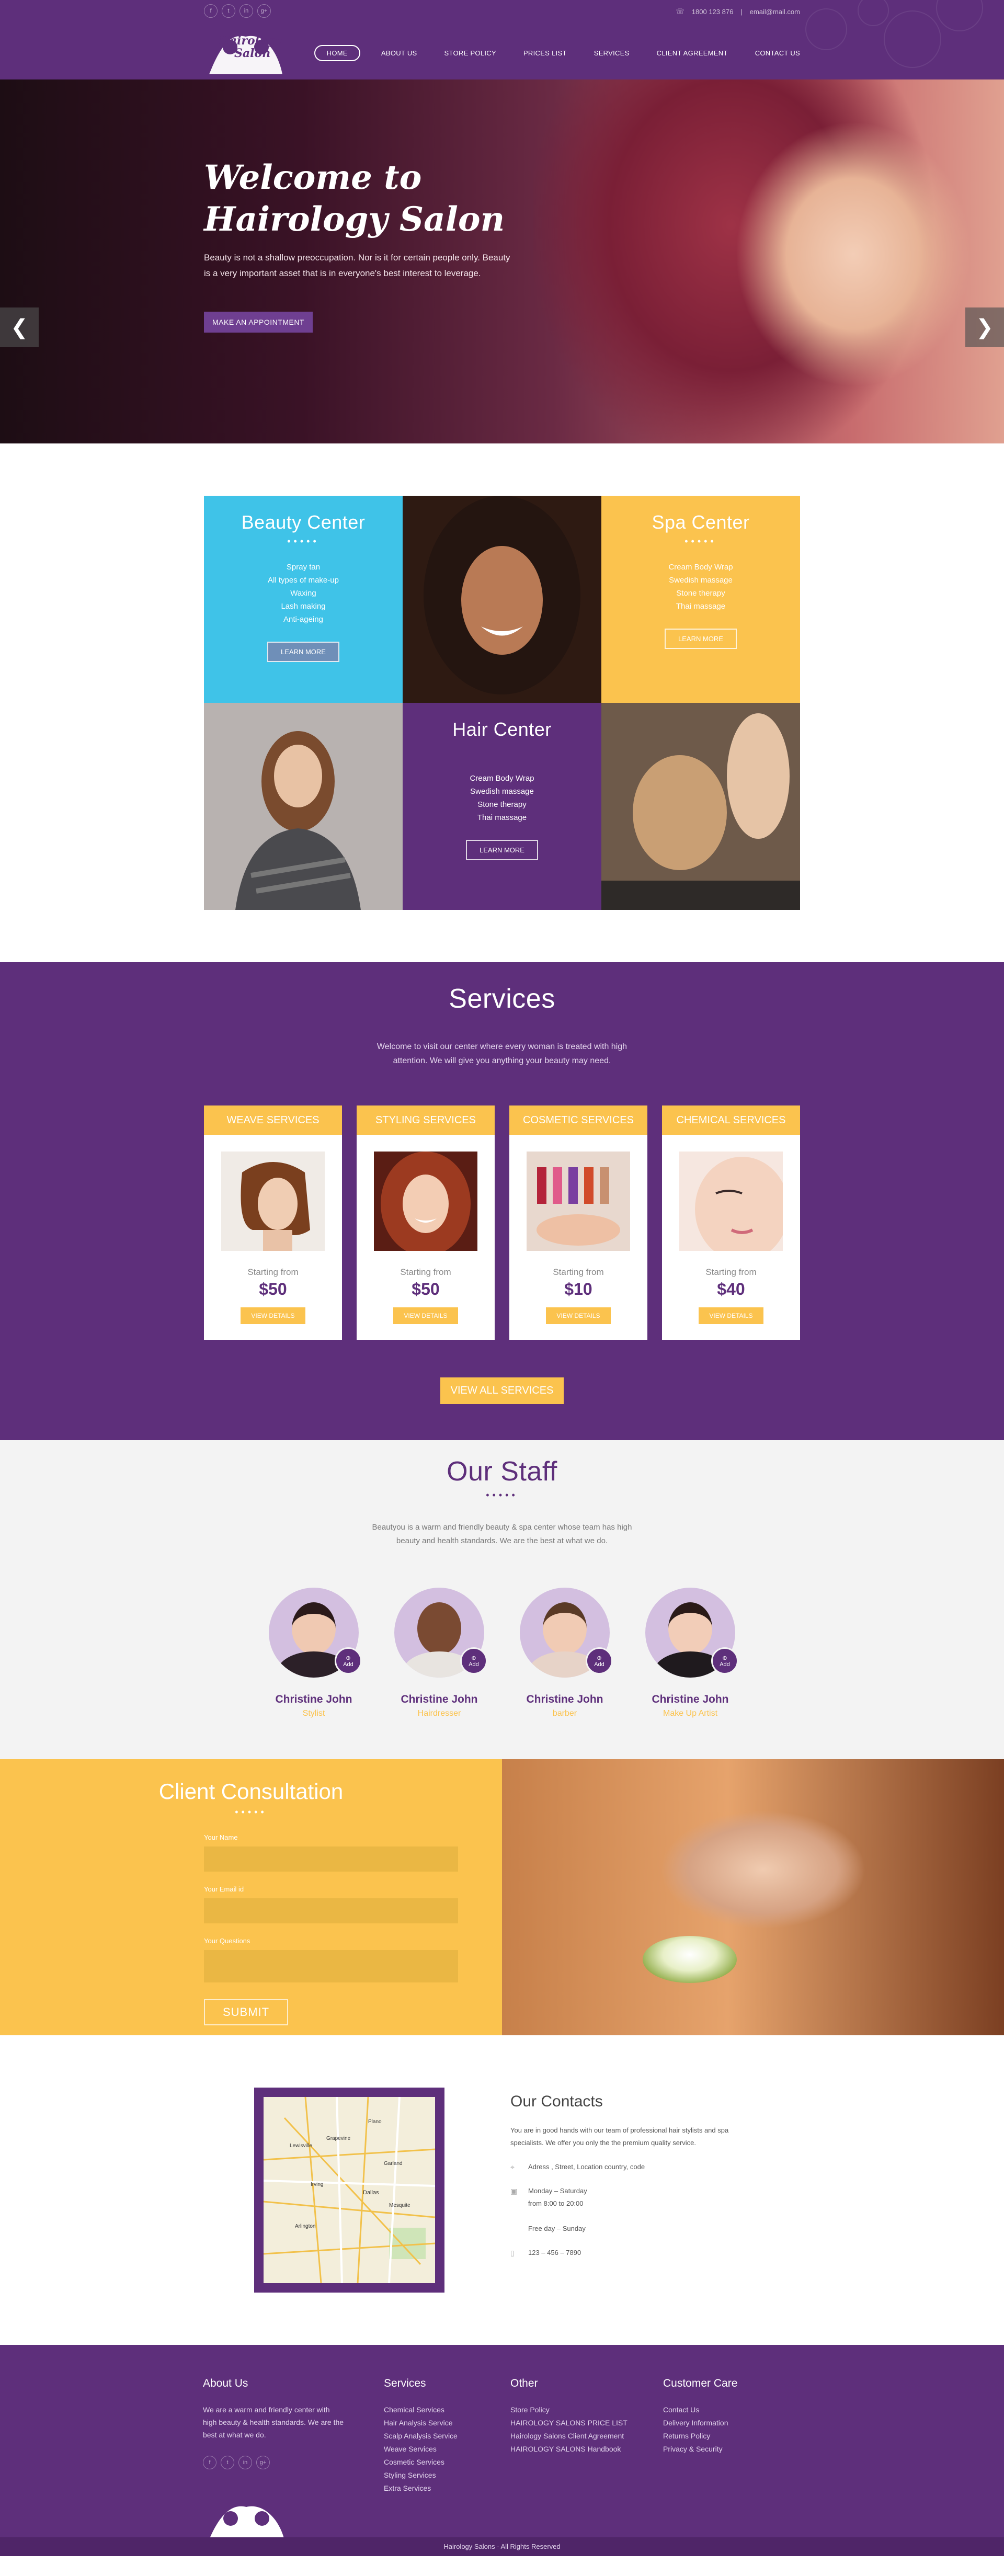 The height and width of the screenshot is (2576, 1004). I want to click on name-field, so click(331, 1859).